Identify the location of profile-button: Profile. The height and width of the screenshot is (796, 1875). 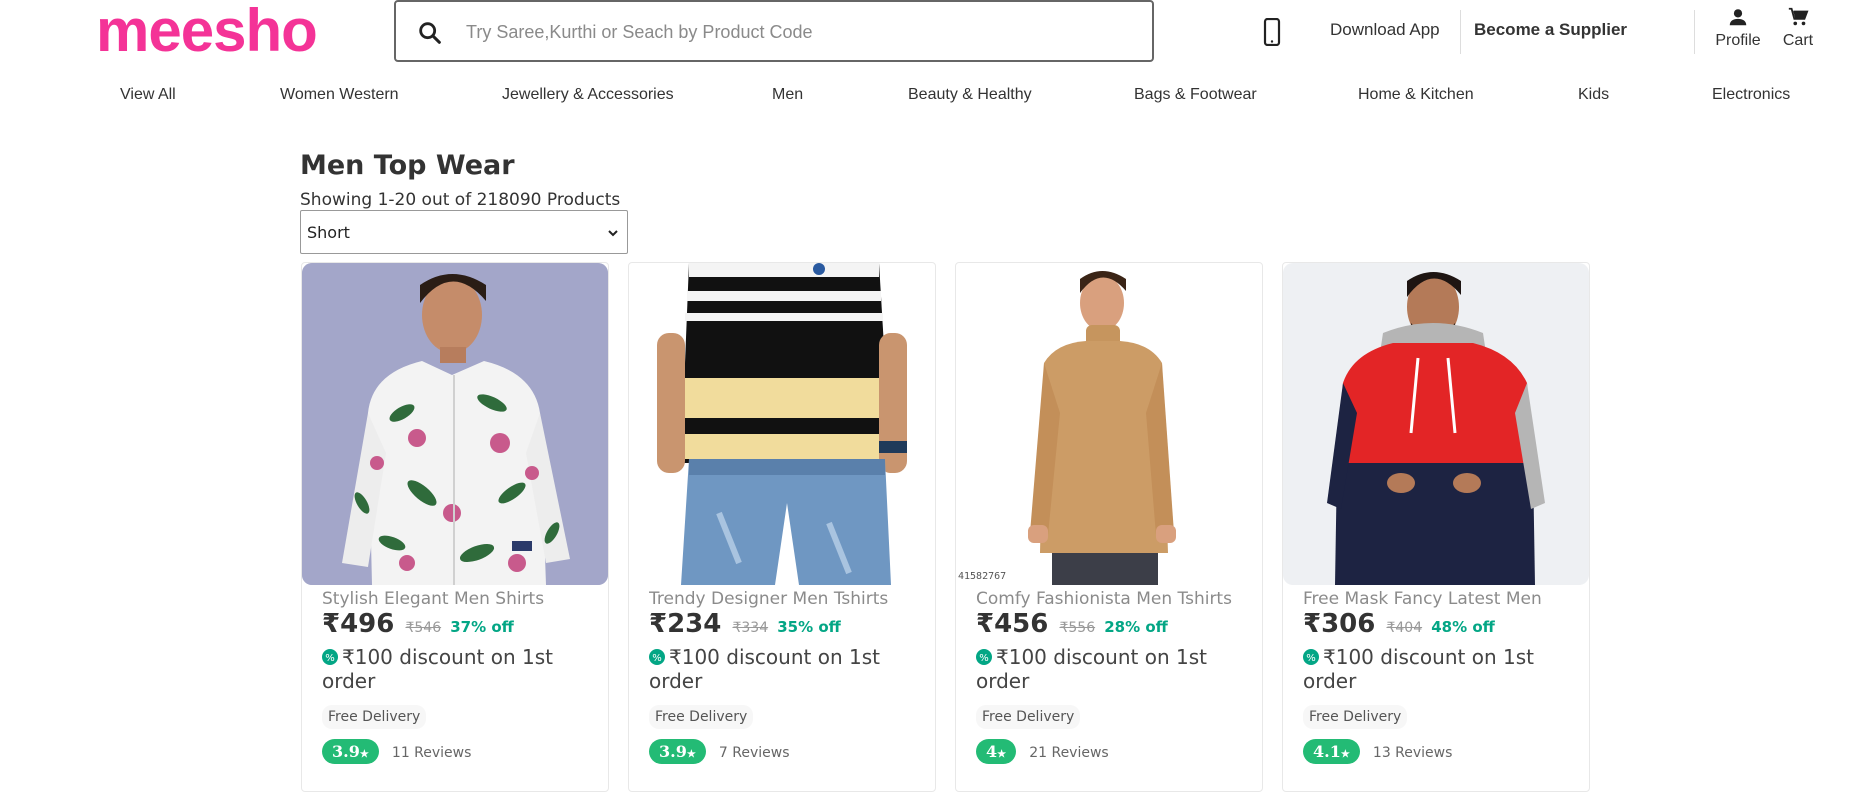
(1738, 28).